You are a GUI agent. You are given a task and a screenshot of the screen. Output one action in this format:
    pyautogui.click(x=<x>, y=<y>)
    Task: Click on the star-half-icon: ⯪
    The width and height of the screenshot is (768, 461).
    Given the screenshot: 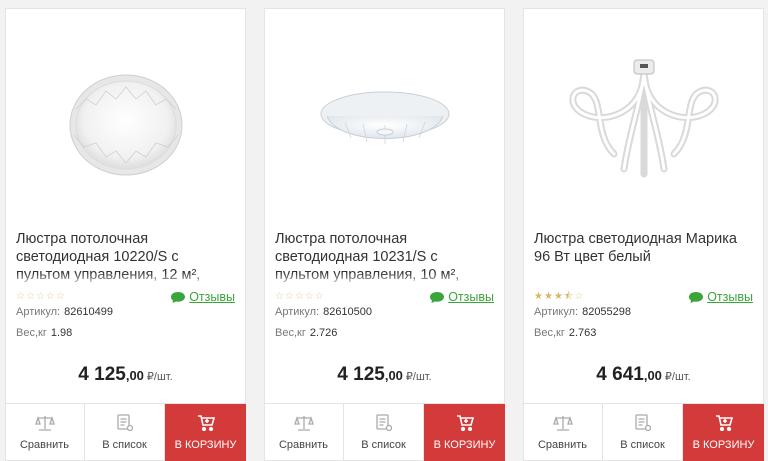 What is the action you would take?
    pyautogui.click(x=568, y=296)
    